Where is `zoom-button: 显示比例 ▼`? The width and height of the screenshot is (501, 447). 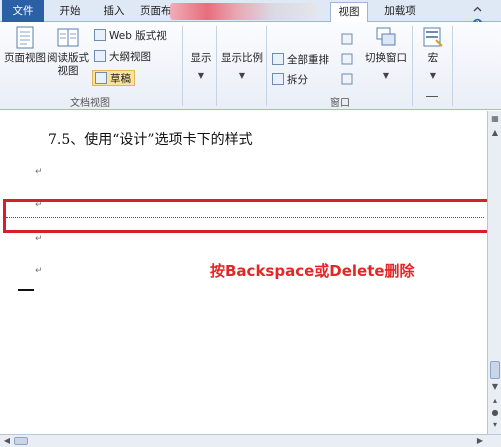 zoom-button: 显示比例 ▼ is located at coordinates (242, 67).